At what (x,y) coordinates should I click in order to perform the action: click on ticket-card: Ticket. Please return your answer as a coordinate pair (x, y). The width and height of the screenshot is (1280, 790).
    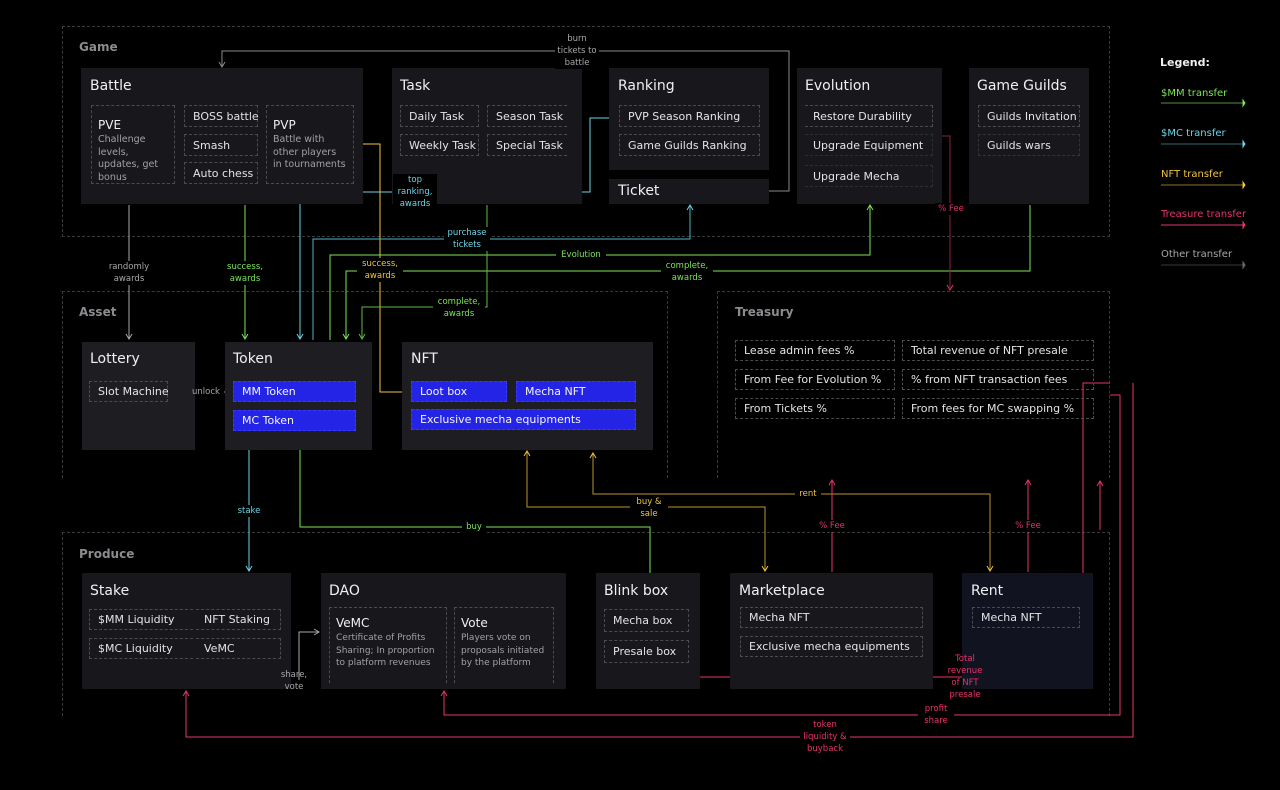
    Looking at the image, I should click on (689, 191).